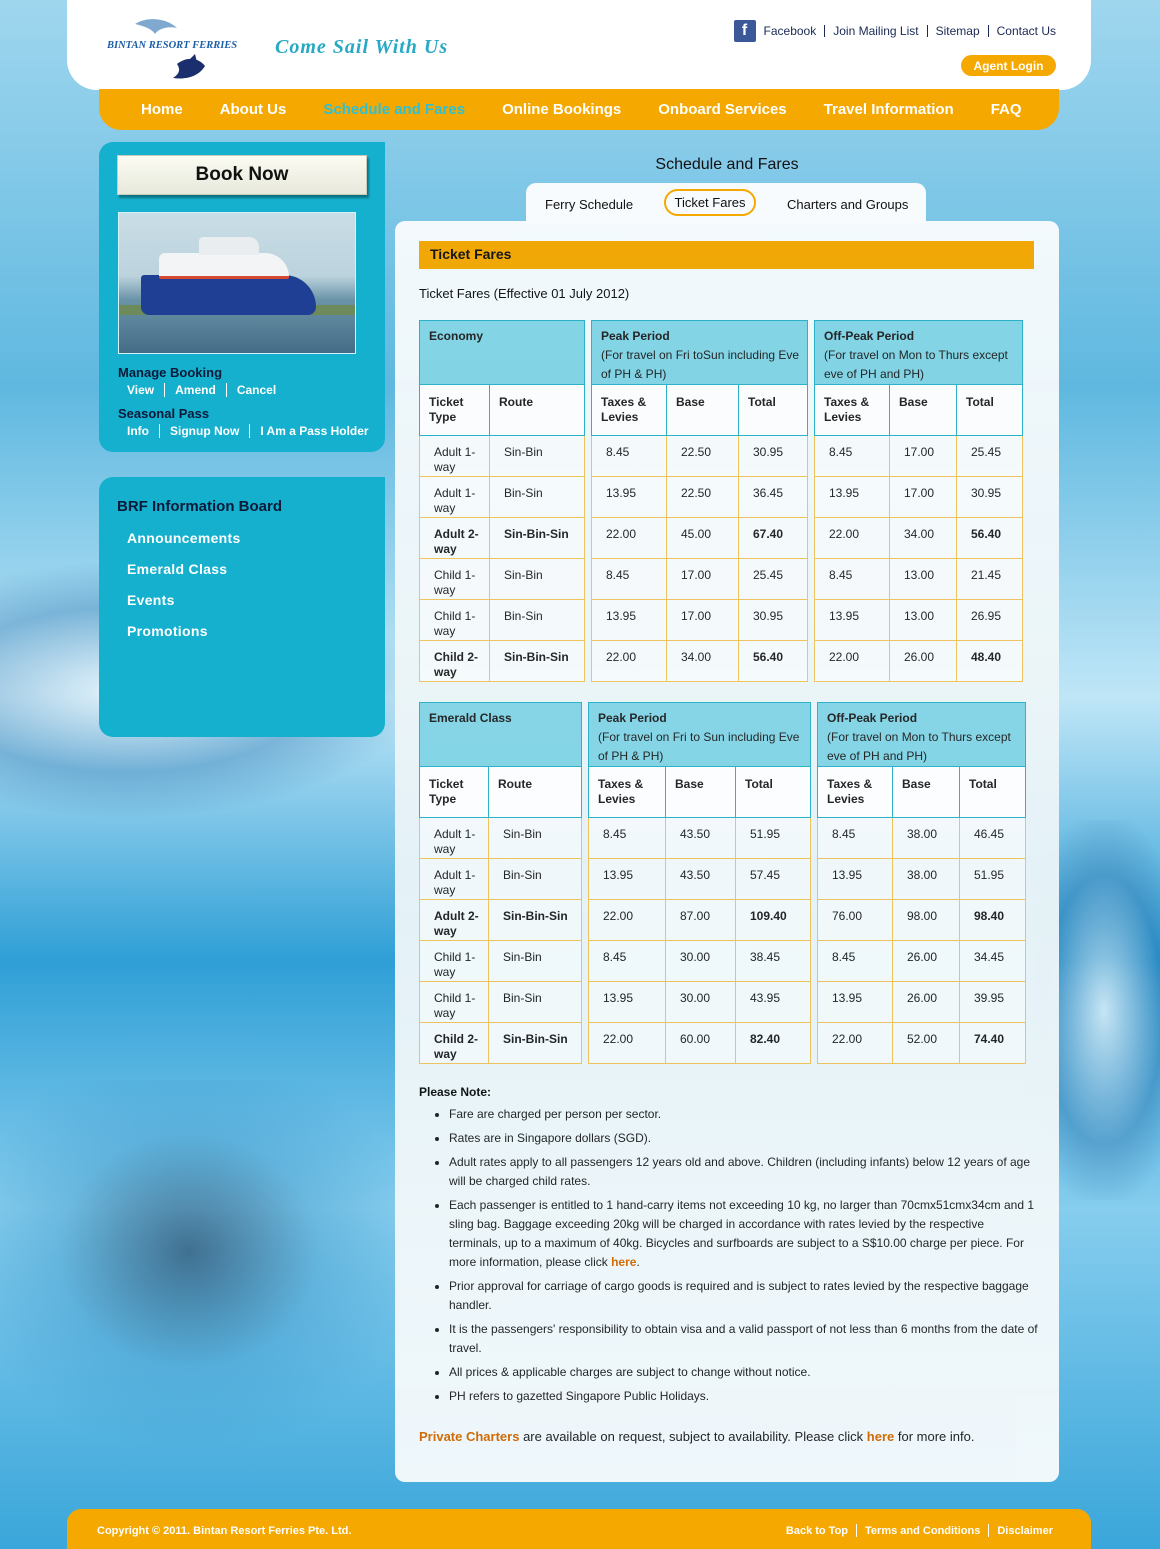 This screenshot has height=1549, width=1160. I want to click on nav-travel-information: Travel Information, so click(889, 109).